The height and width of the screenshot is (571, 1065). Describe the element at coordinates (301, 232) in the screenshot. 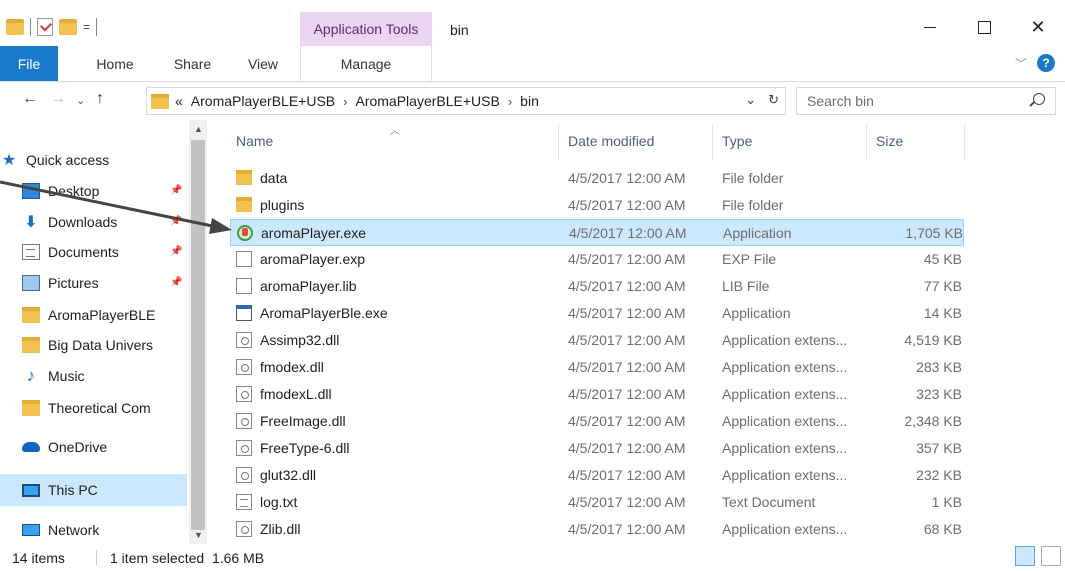

I see `file-name-cell: aromaPlayer.exe` at that location.